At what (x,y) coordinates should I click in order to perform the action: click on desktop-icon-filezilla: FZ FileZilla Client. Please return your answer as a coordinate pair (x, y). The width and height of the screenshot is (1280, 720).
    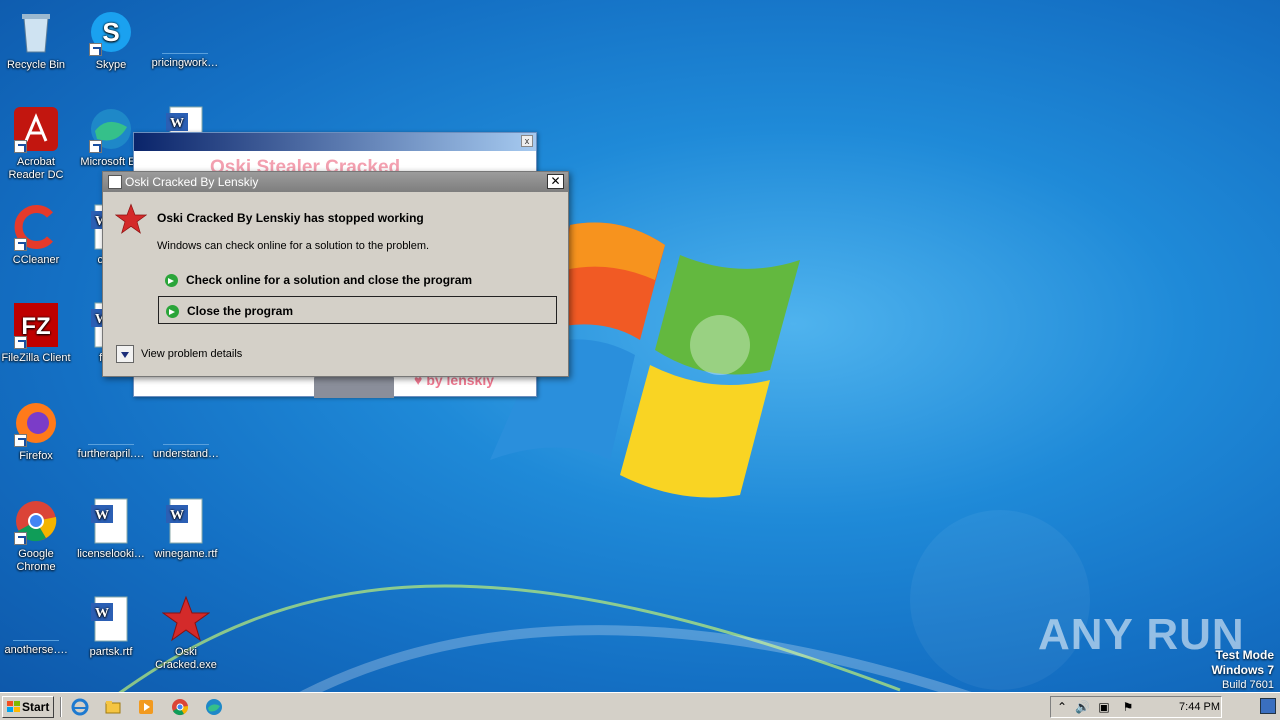
    Looking at the image, I should click on (37, 333).